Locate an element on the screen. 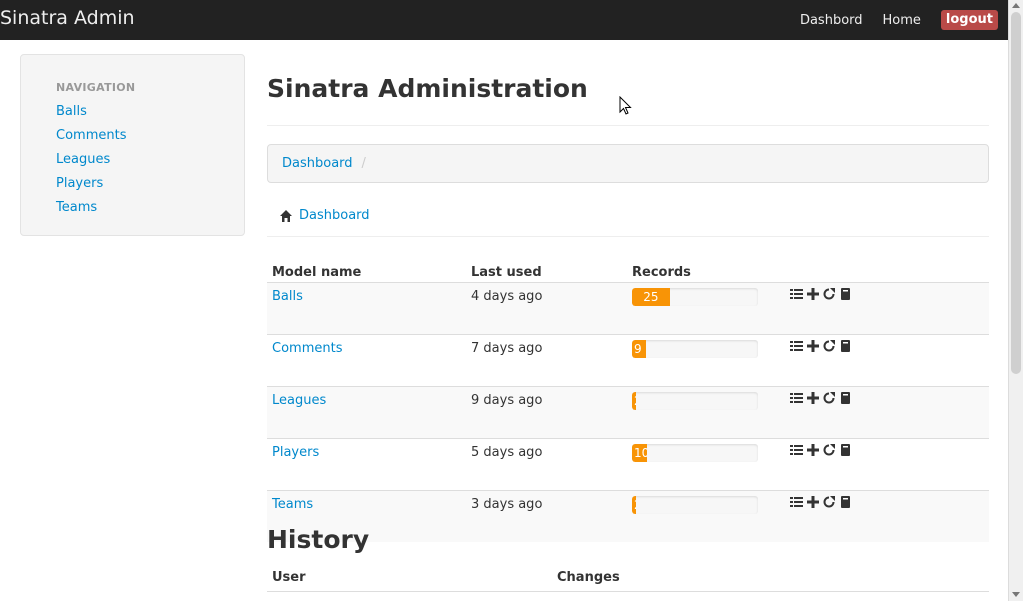 The width and height of the screenshot is (1023, 601). navbar-links: Dashbord Home logout is located at coordinates (889, 20).